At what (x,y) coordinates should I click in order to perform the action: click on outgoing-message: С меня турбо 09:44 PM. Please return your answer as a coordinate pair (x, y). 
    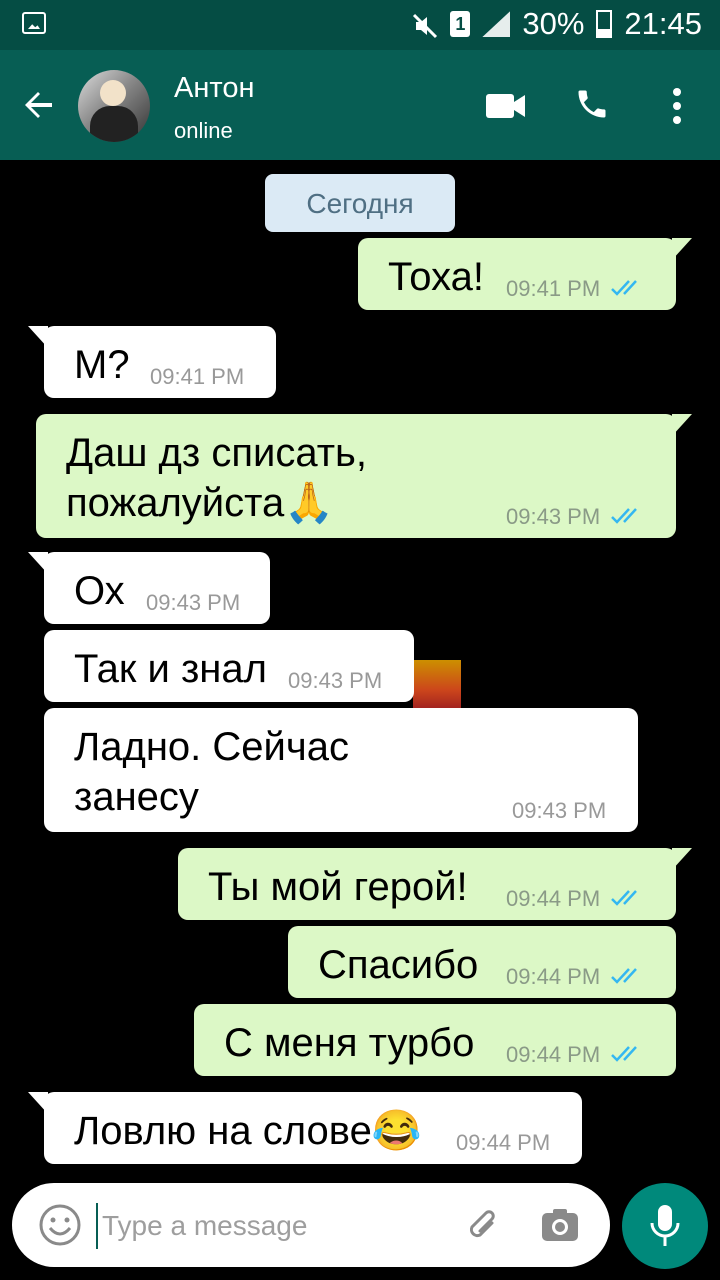
    Looking at the image, I should click on (435, 1040).